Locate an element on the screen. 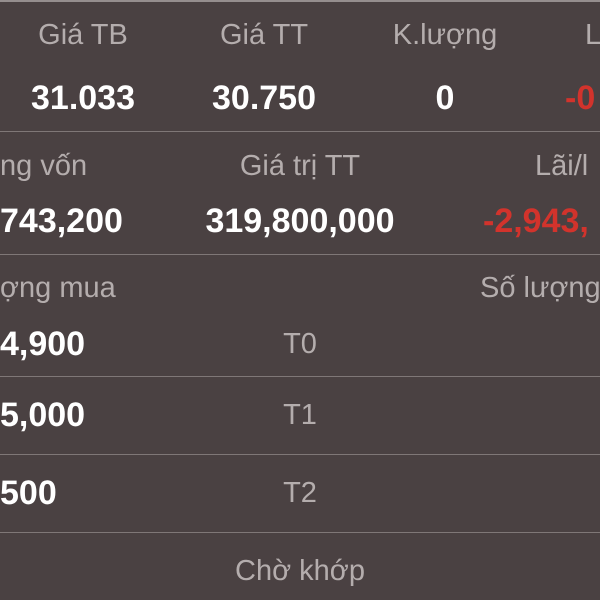  volume-value: 5,000 is located at coordinates (43, 415).